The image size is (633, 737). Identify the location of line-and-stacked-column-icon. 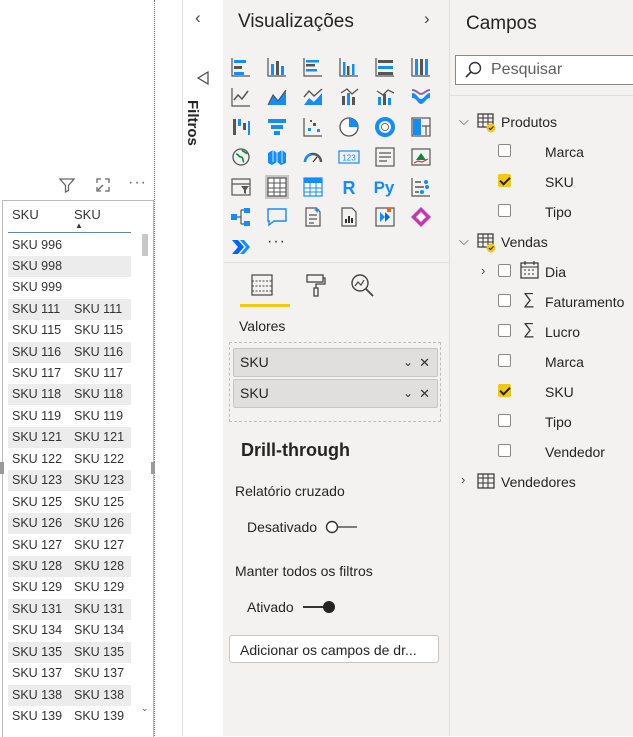
(349, 97).